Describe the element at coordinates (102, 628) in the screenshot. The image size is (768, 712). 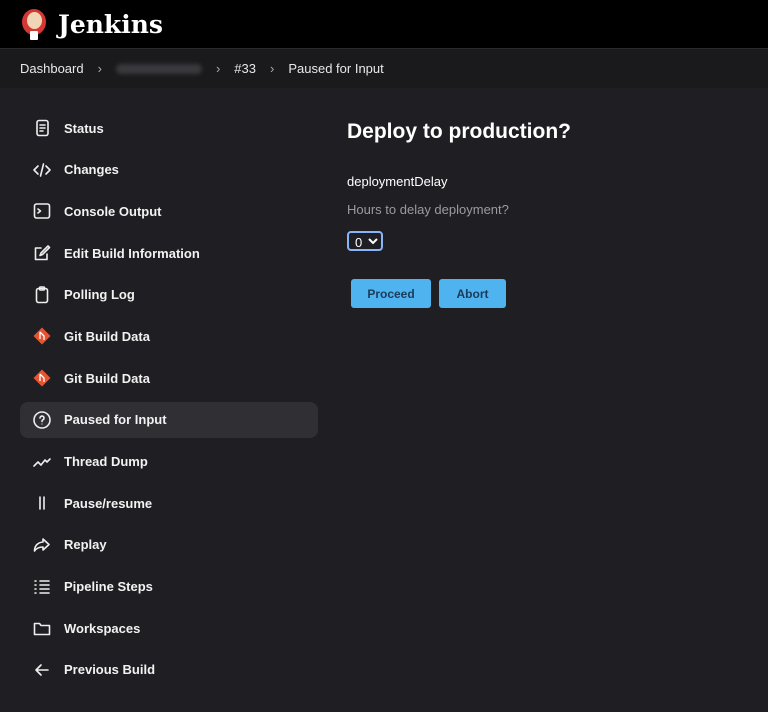
I see `sidebar-item-label: Workspaces` at that location.